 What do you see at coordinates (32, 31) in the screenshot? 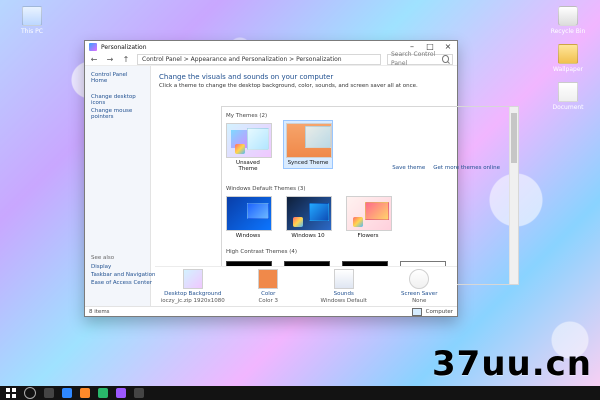
I see `desktop-icon-label: This PC` at bounding box center [32, 31].